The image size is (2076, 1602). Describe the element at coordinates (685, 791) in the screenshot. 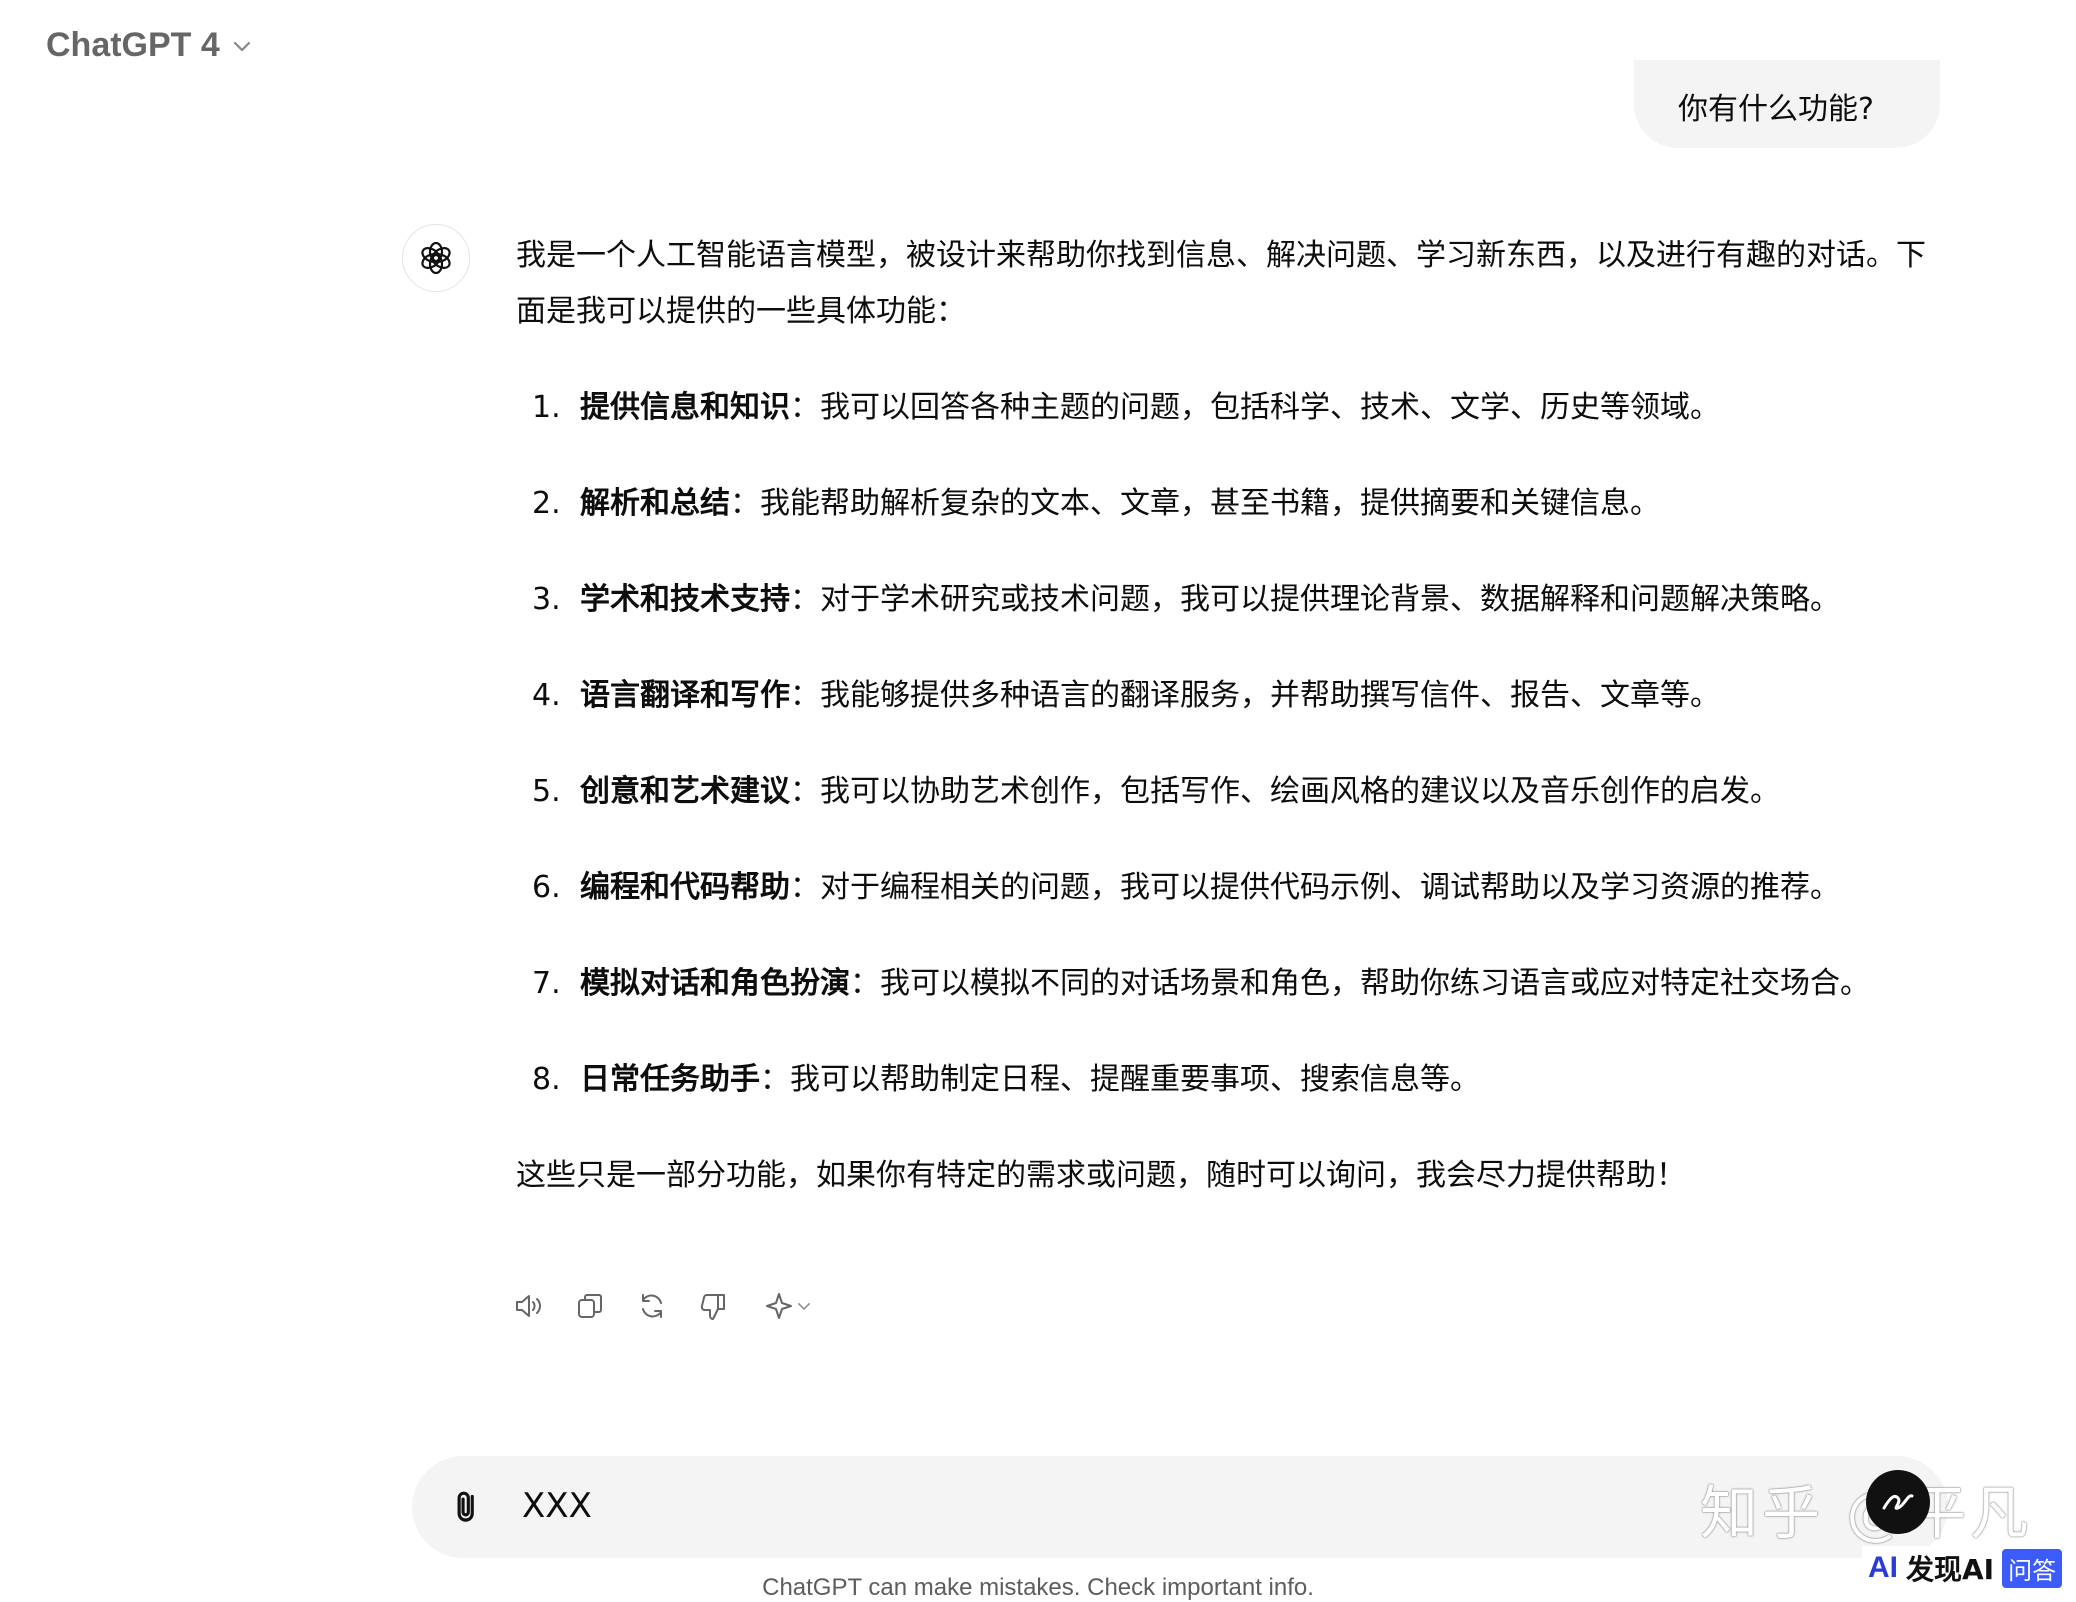

I see `item-title: 创意和艺术建议` at that location.